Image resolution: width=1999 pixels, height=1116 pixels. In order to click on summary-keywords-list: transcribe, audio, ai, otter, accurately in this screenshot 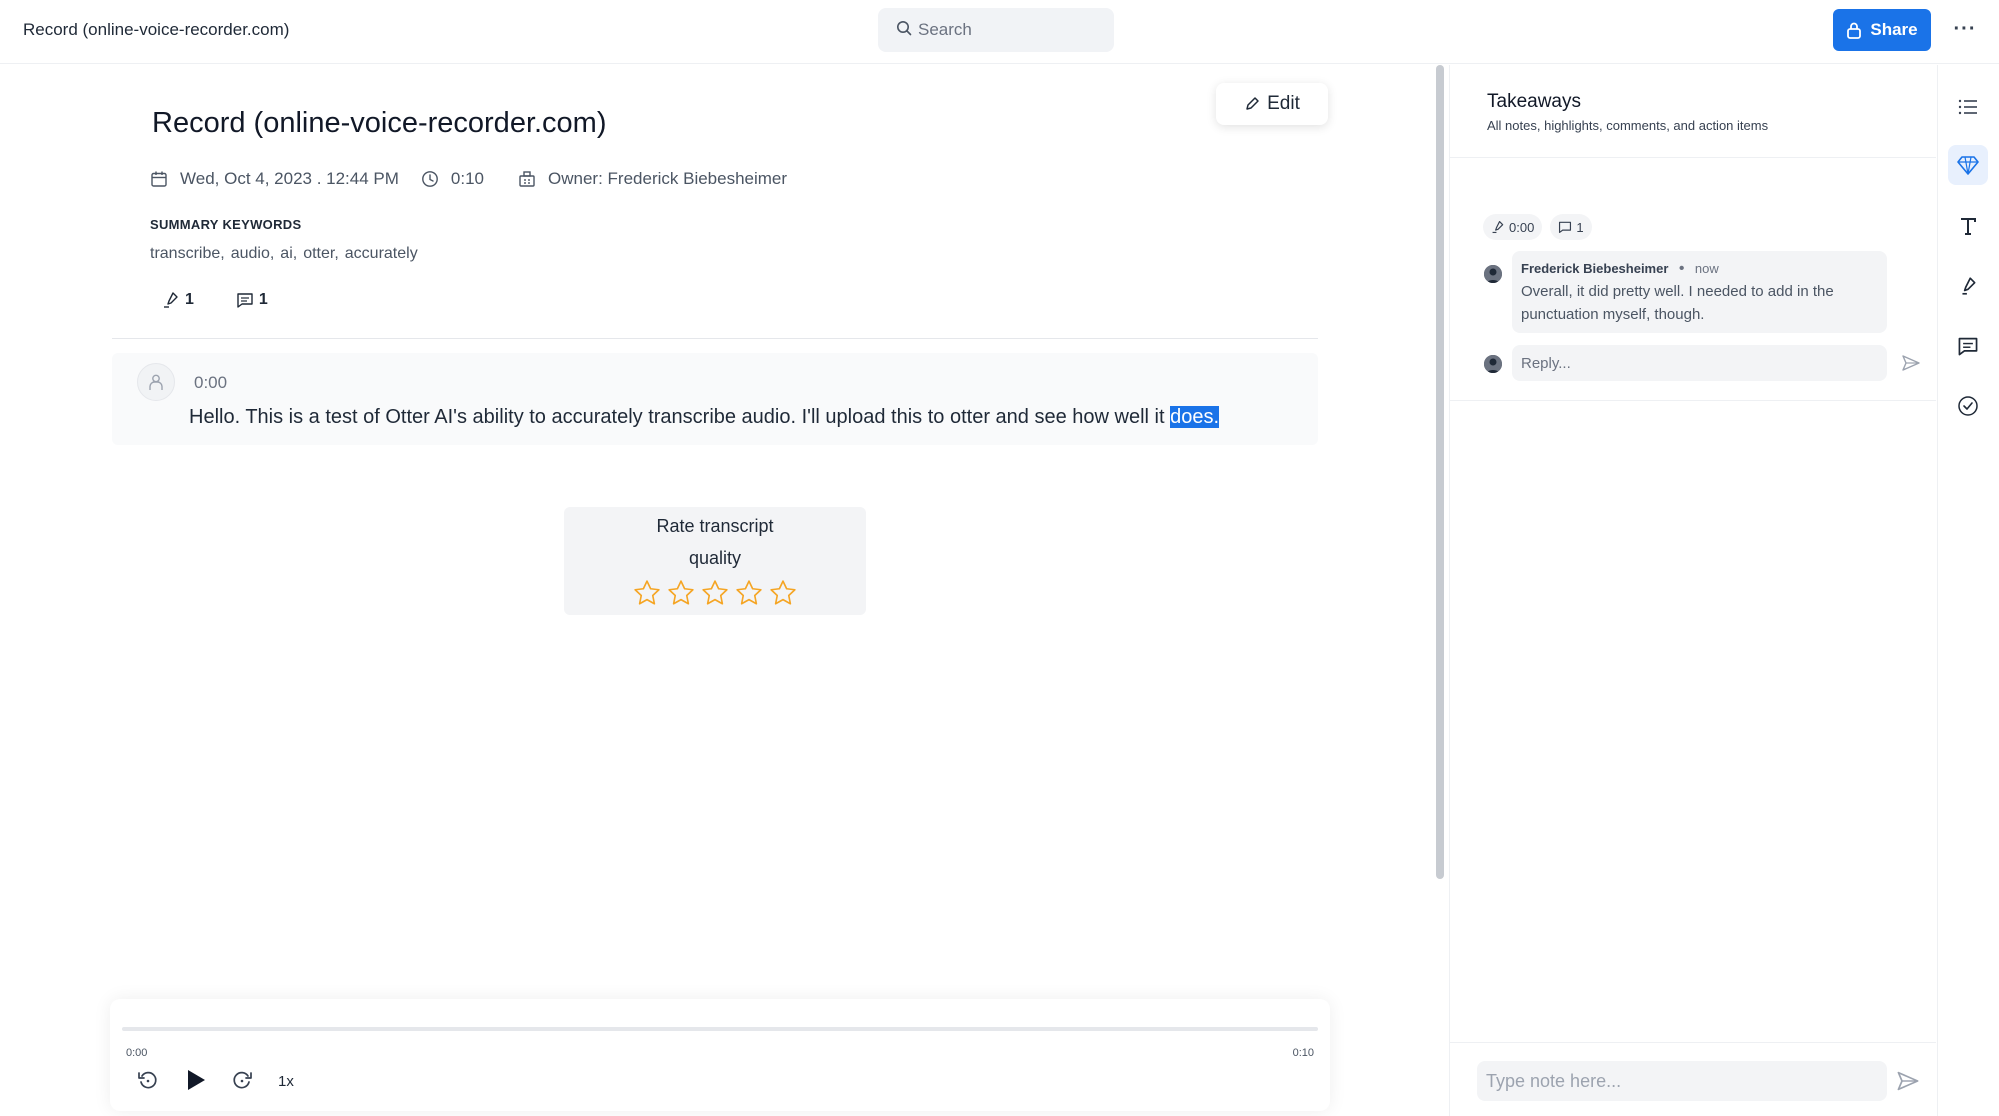, I will do `click(287, 254)`.